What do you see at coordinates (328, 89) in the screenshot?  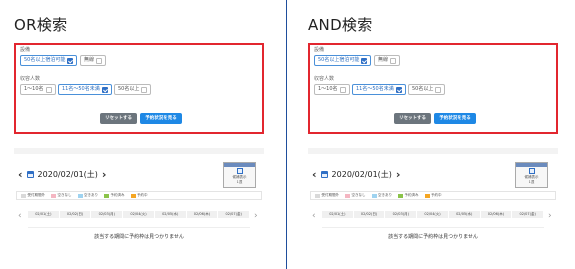 I see `chip-label: 1〜10名` at bounding box center [328, 89].